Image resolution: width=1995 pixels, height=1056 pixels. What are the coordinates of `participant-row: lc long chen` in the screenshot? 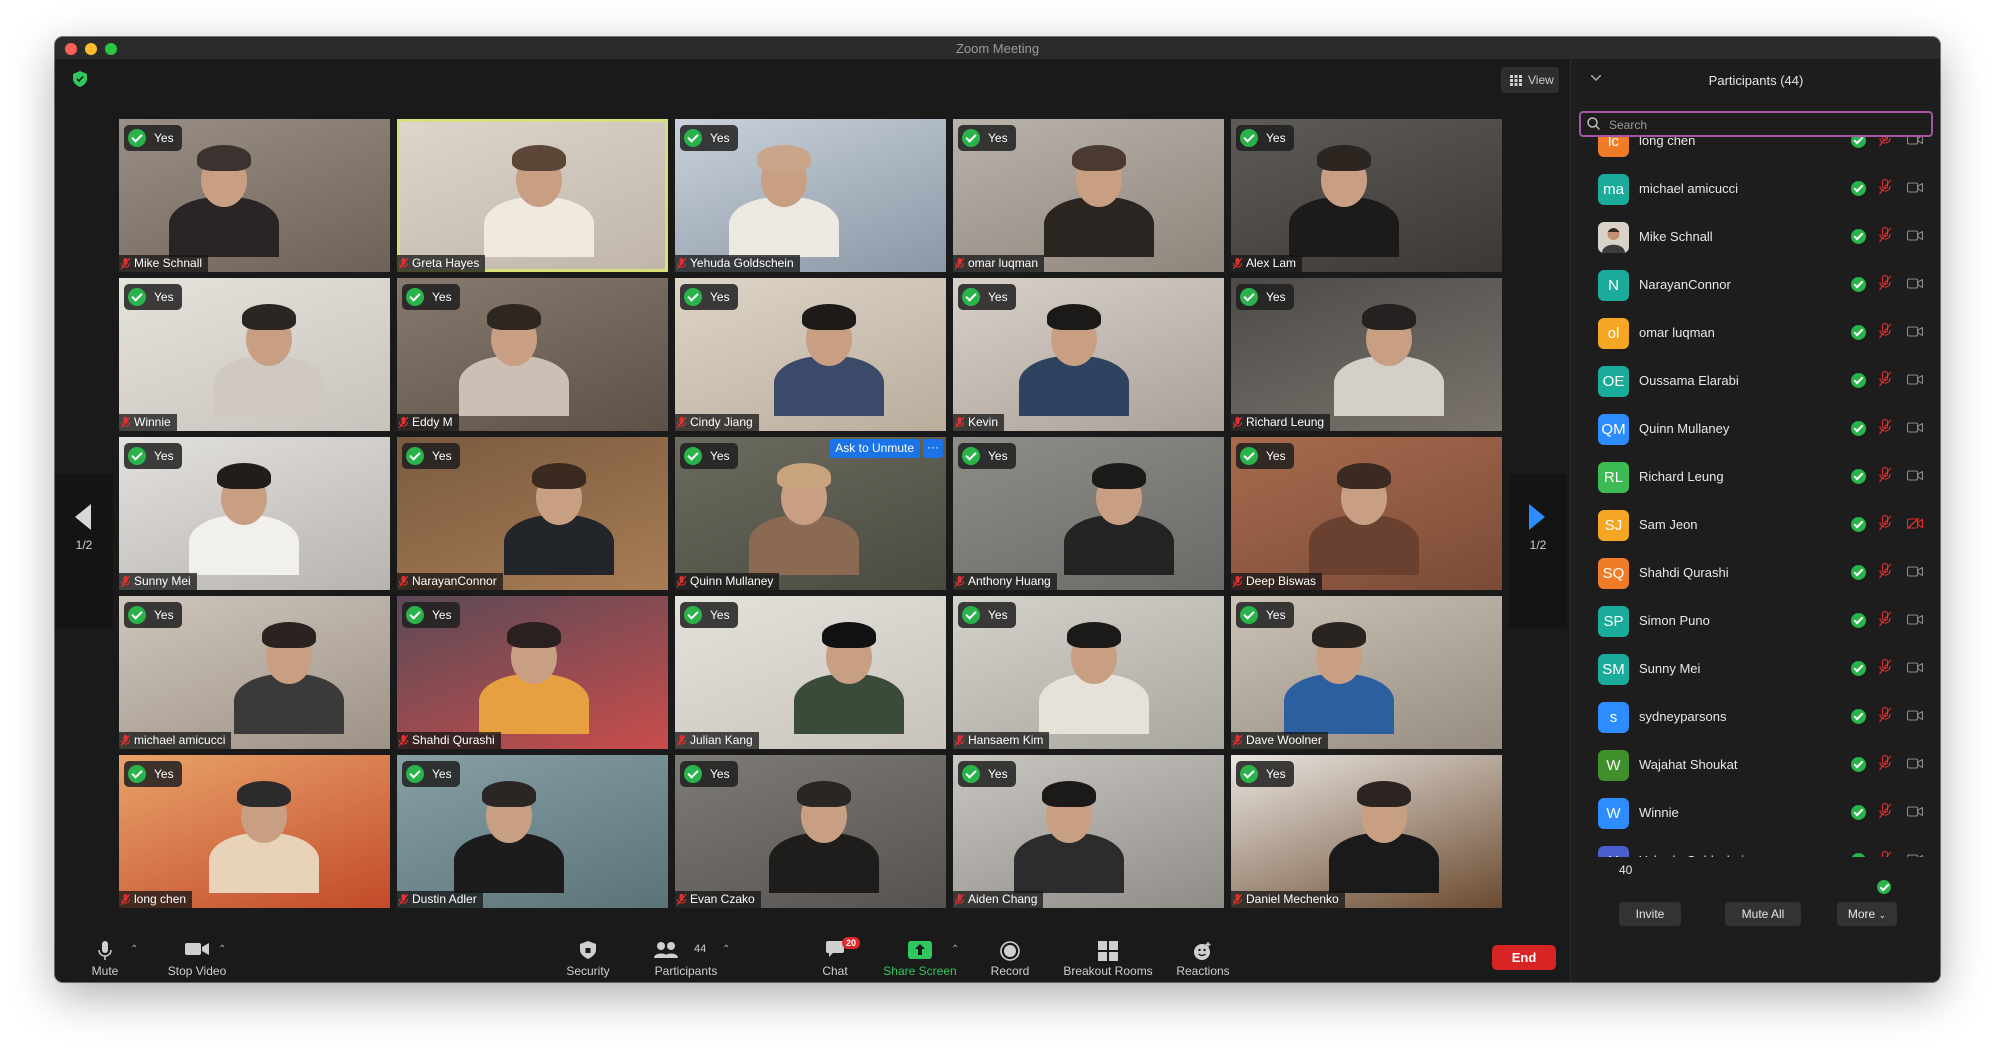 It's located at (1755, 151).